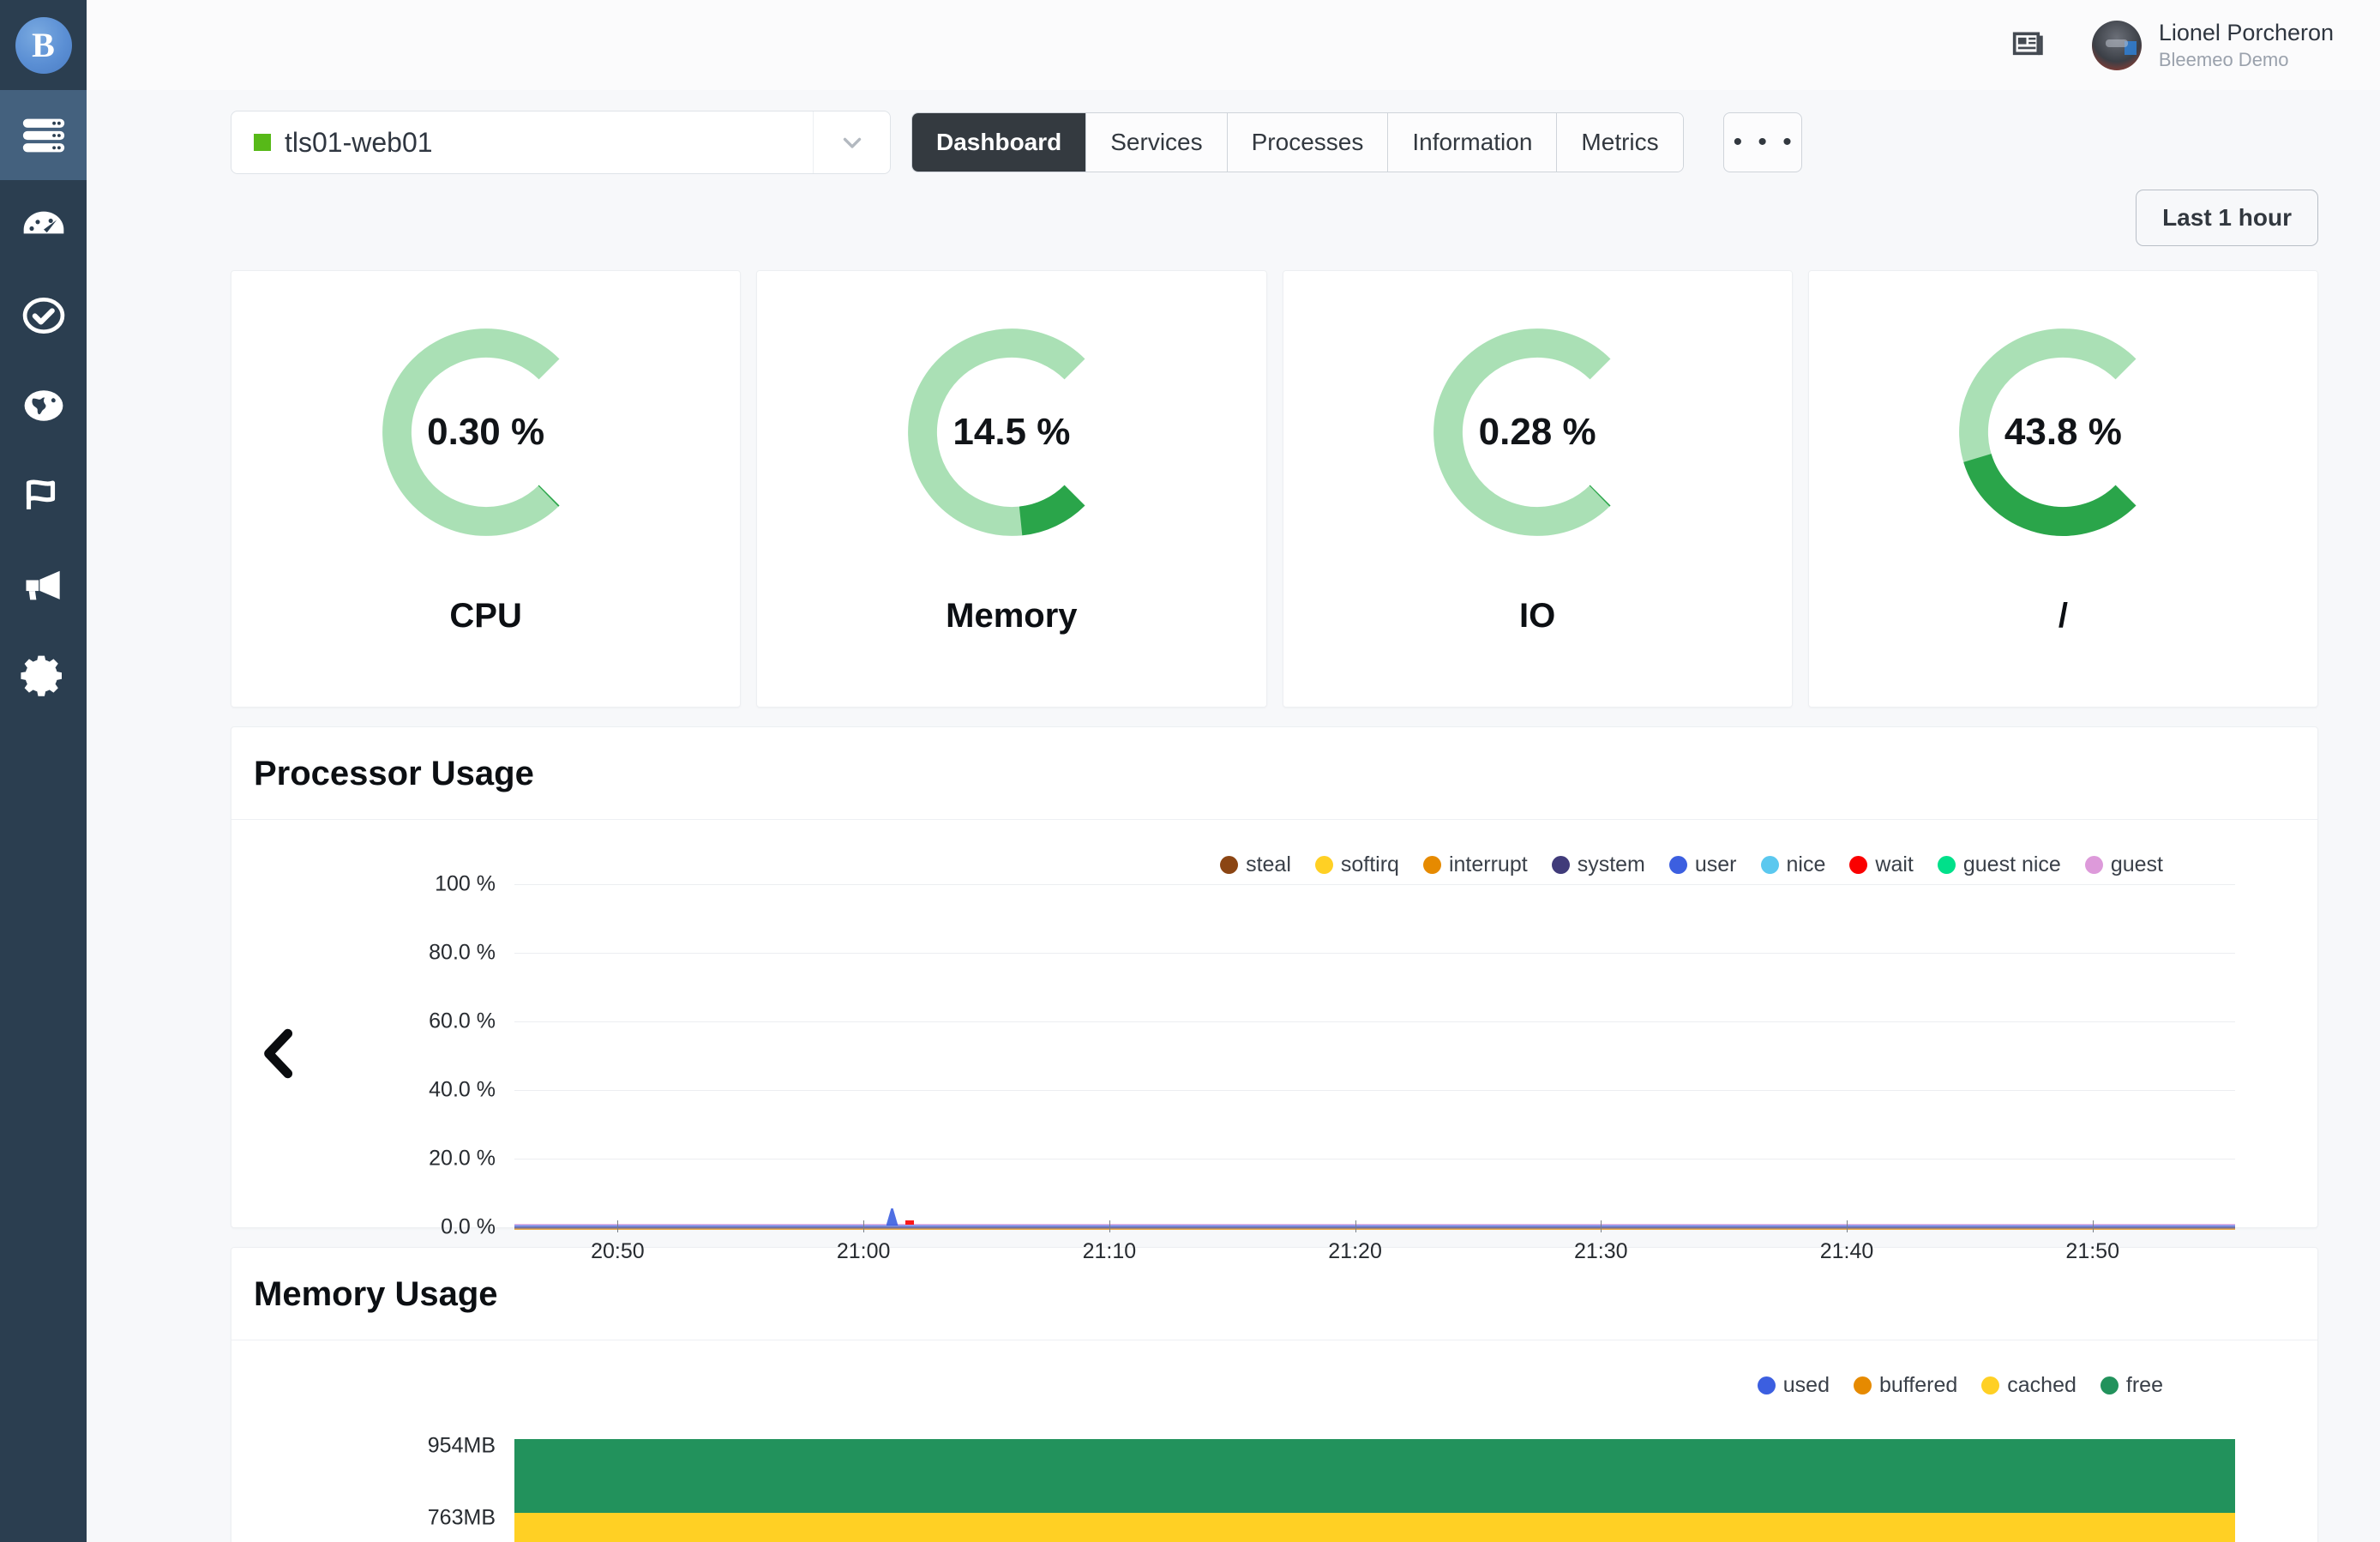 Image resolution: width=2380 pixels, height=1542 pixels. What do you see at coordinates (852, 142) in the screenshot?
I see `chevron-down-icon` at bounding box center [852, 142].